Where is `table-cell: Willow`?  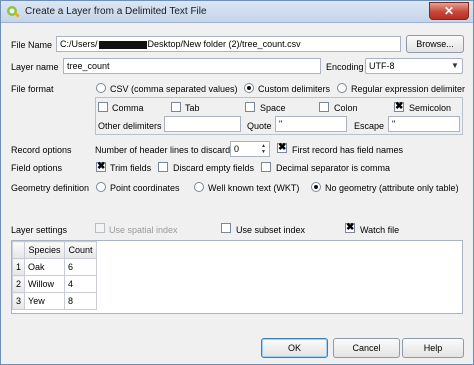
table-cell: Willow is located at coordinates (45, 284).